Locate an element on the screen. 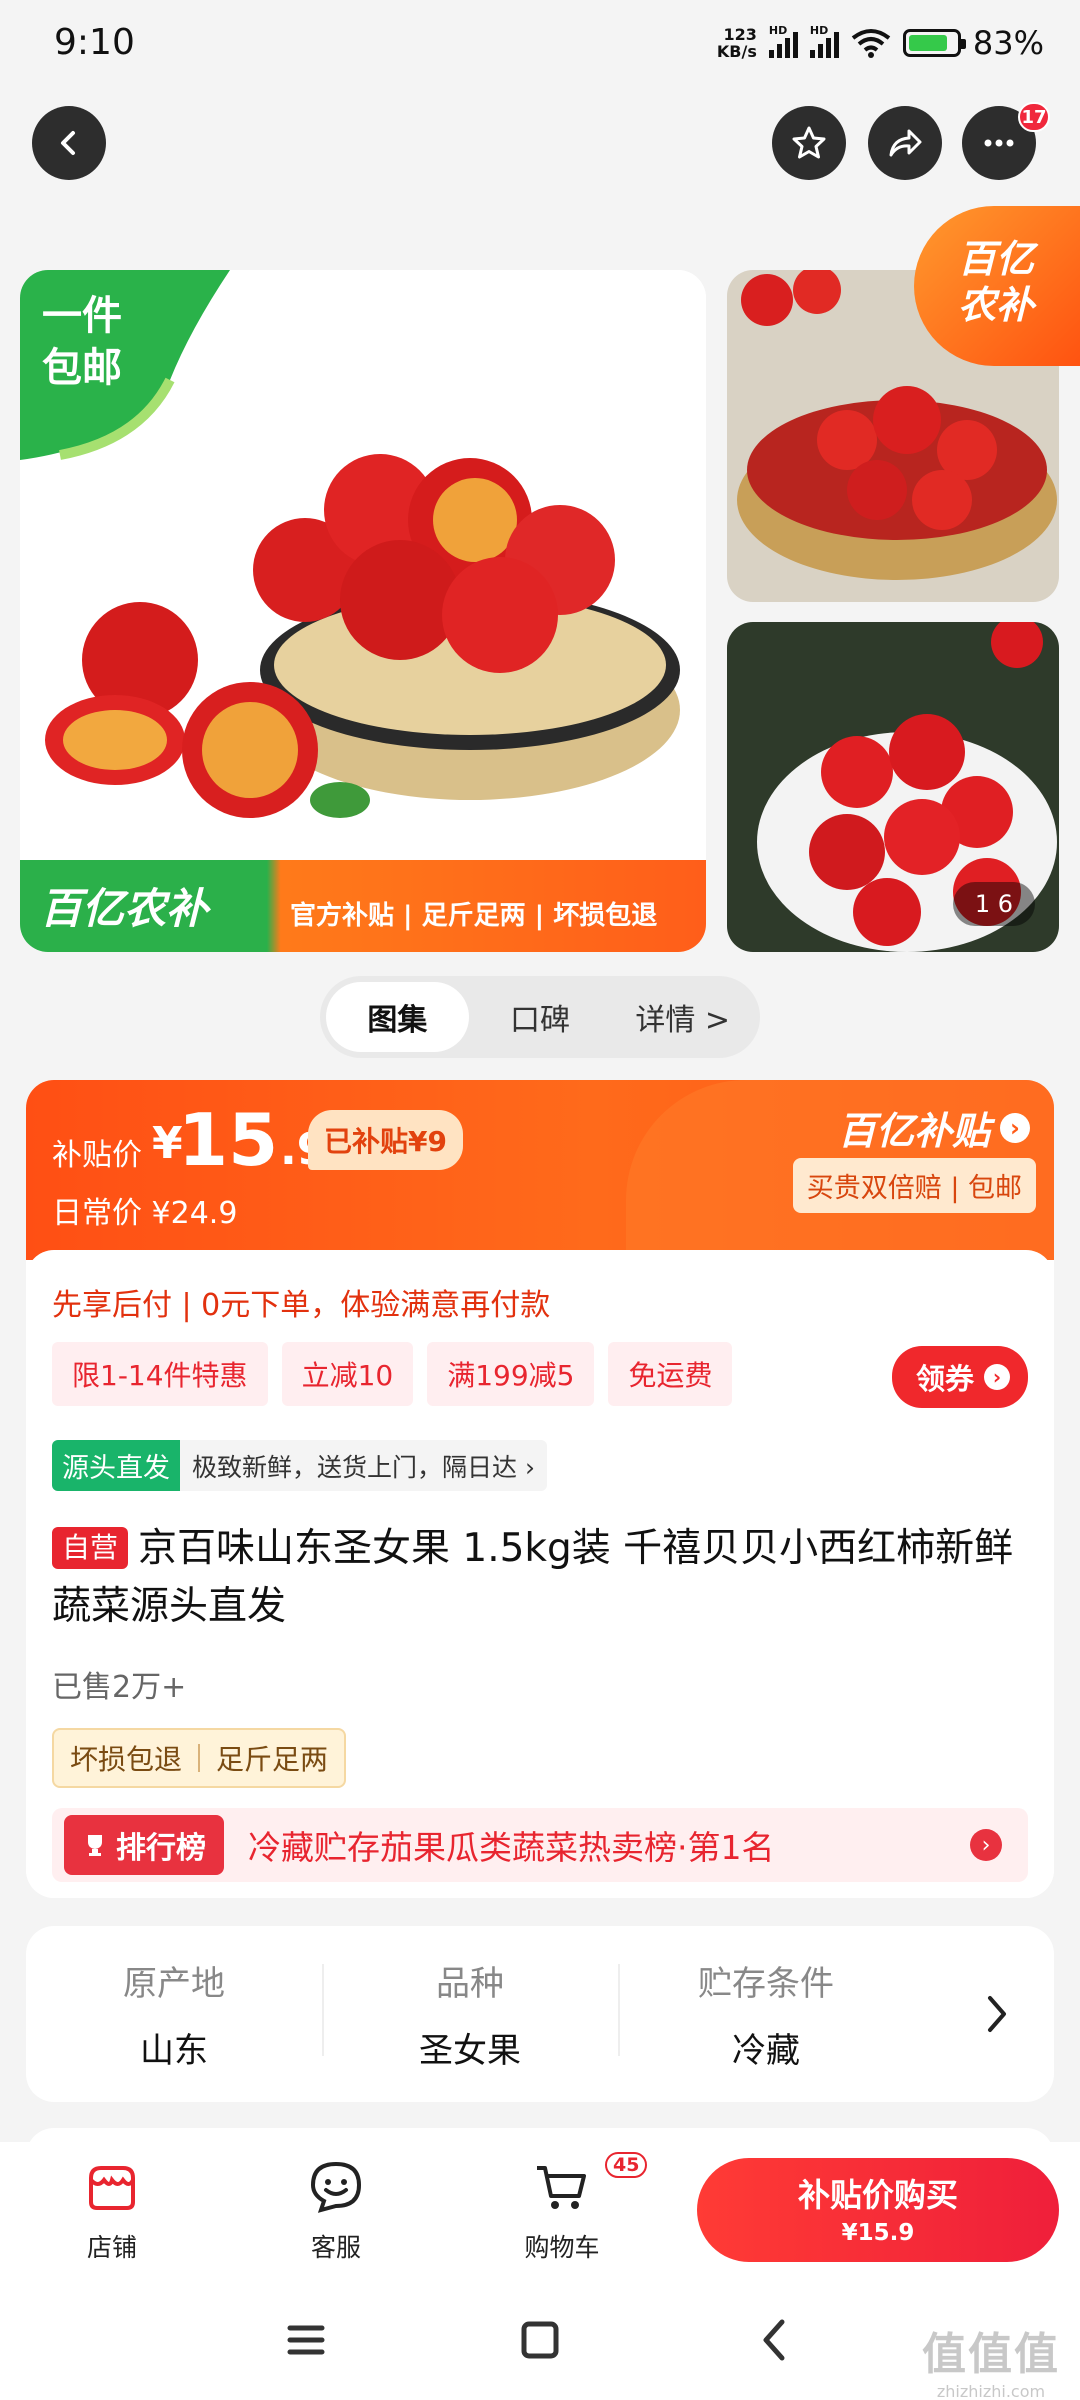 This screenshot has height=2400, width=1080. self-operated-badge: 自营 is located at coordinates (90, 1548).